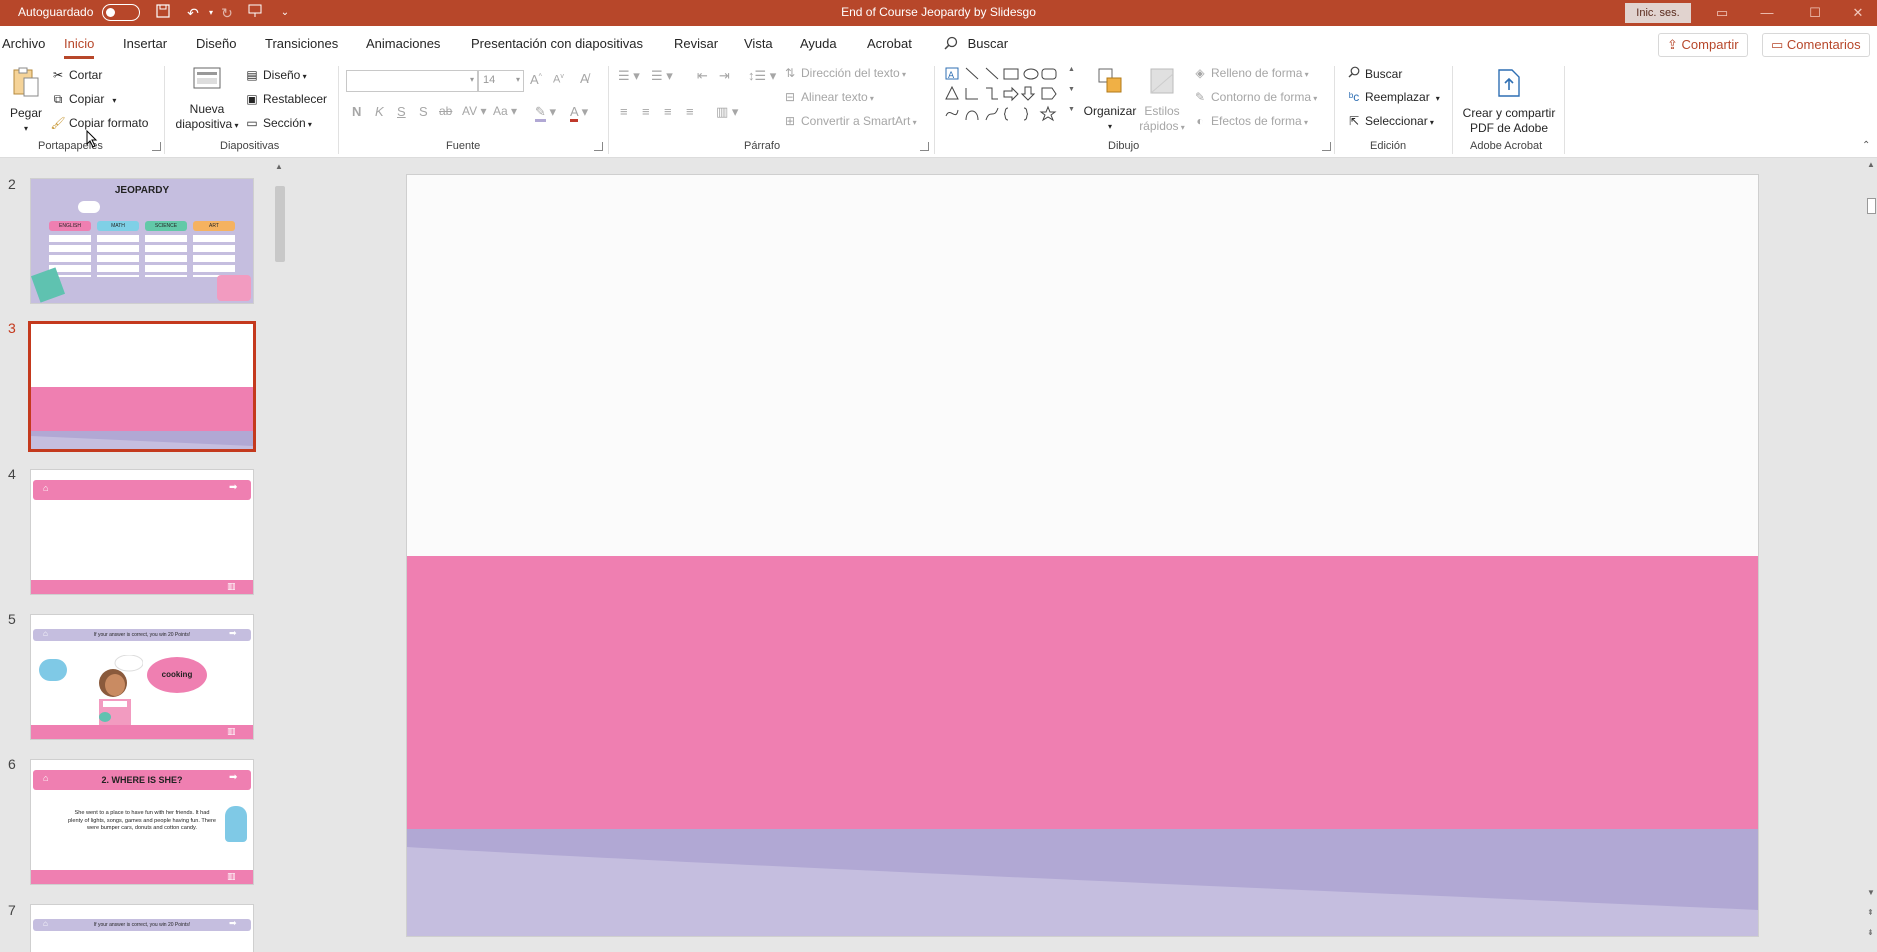 This screenshot has height=952, width=1877. What do you see at coordinates (924, 146) in the screenshot?
I see `paragraph-launcher-icon` at bounding box center [924, 146].